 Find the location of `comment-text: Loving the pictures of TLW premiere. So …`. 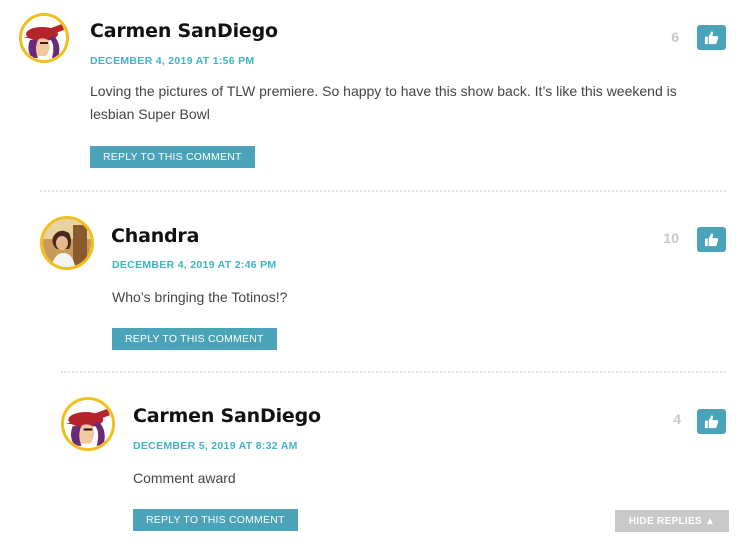

comment-text: Loving the pictures of TLW premiere. So … is located at coordinates (383, 102).